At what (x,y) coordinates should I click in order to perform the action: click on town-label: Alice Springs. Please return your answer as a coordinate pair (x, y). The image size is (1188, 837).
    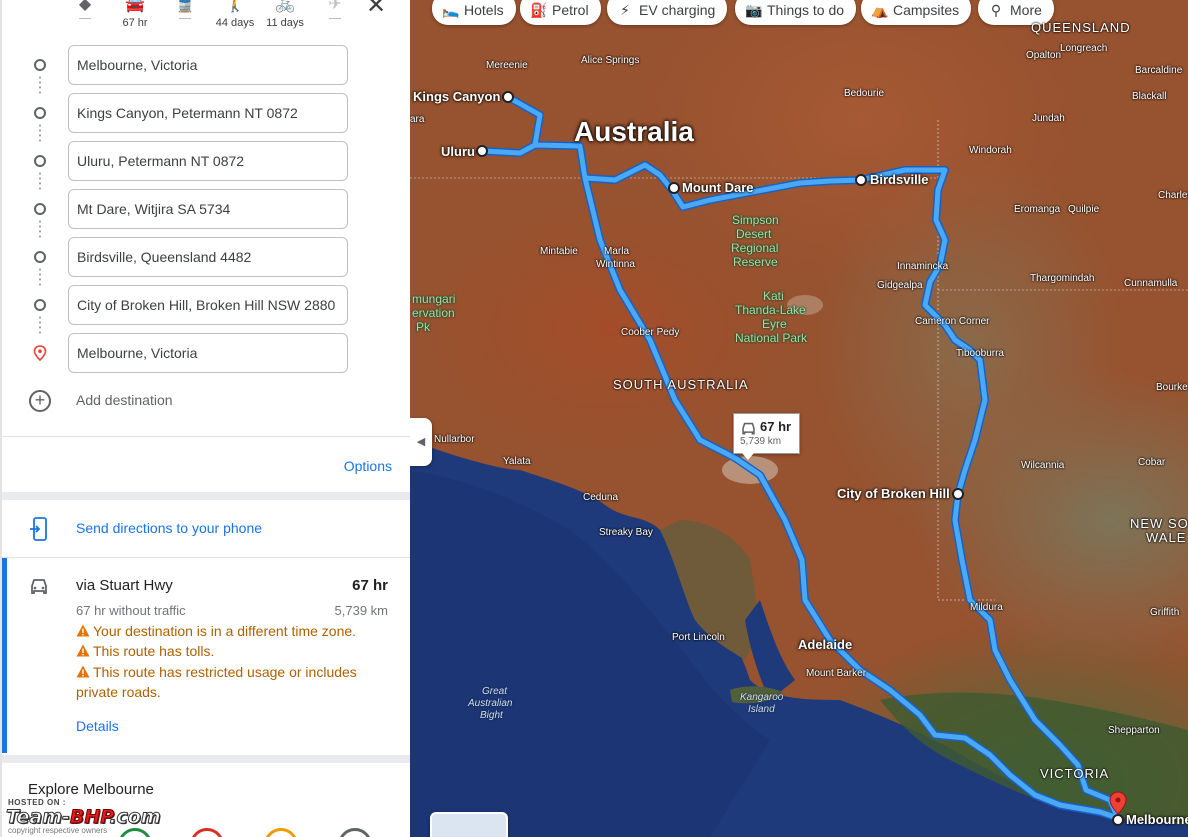
    Looking at the image, I should click on (610, 60).